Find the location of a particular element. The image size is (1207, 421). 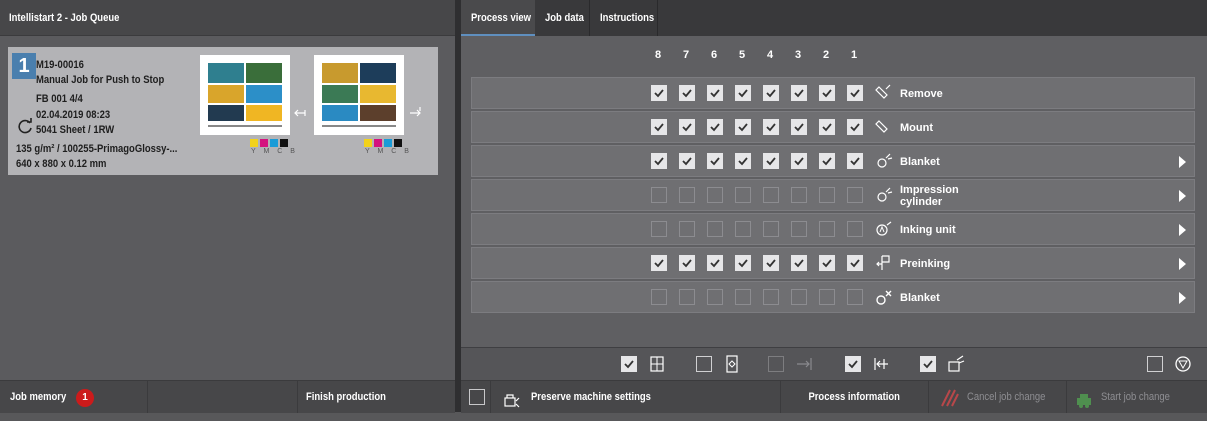

process-row: Inking unit is located at coordinates (833, 229).